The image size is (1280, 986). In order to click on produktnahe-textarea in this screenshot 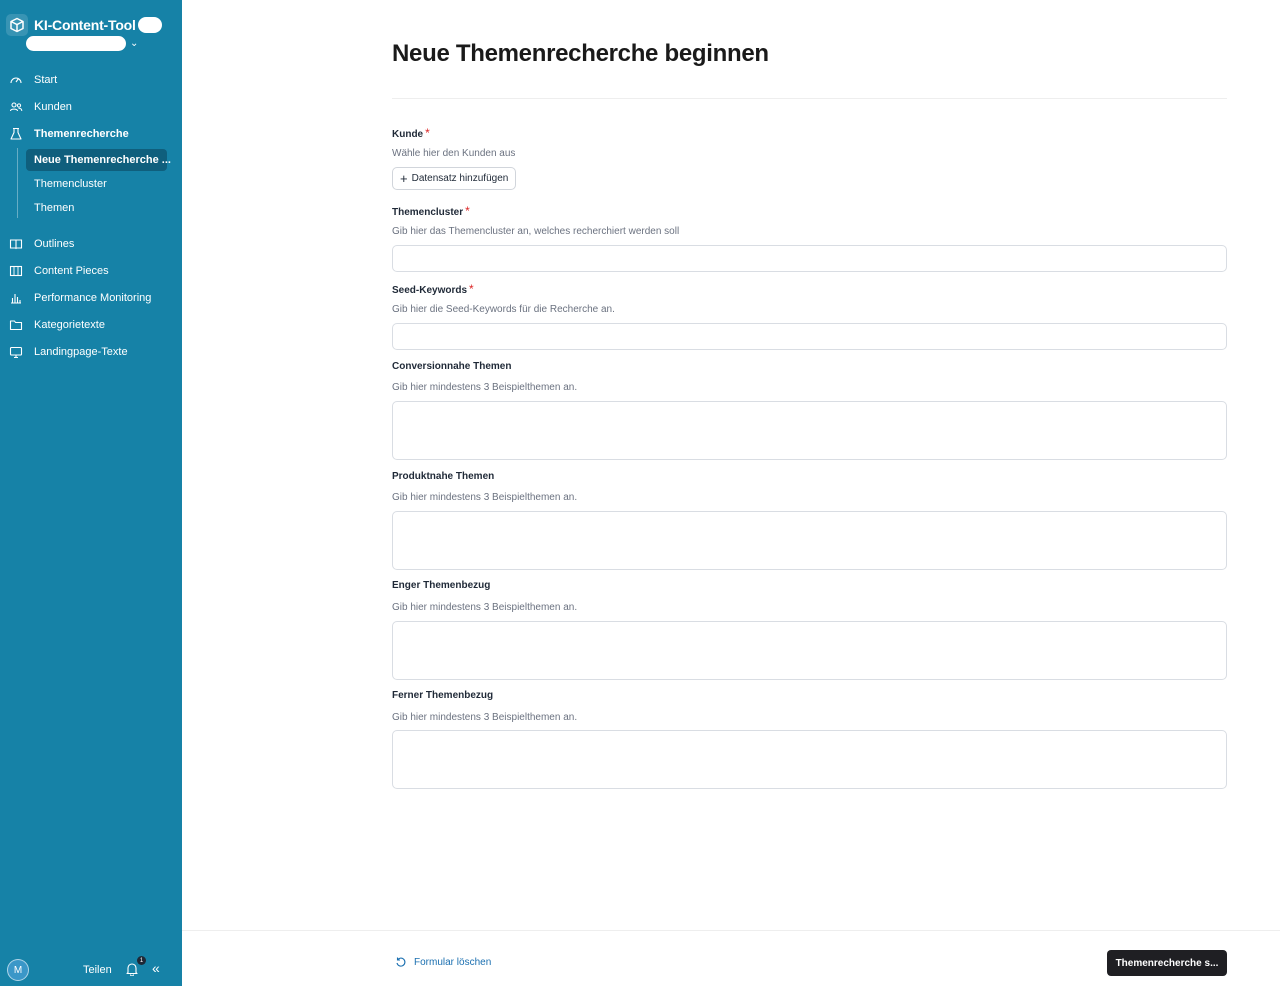, I will do `click(809, 540)`.